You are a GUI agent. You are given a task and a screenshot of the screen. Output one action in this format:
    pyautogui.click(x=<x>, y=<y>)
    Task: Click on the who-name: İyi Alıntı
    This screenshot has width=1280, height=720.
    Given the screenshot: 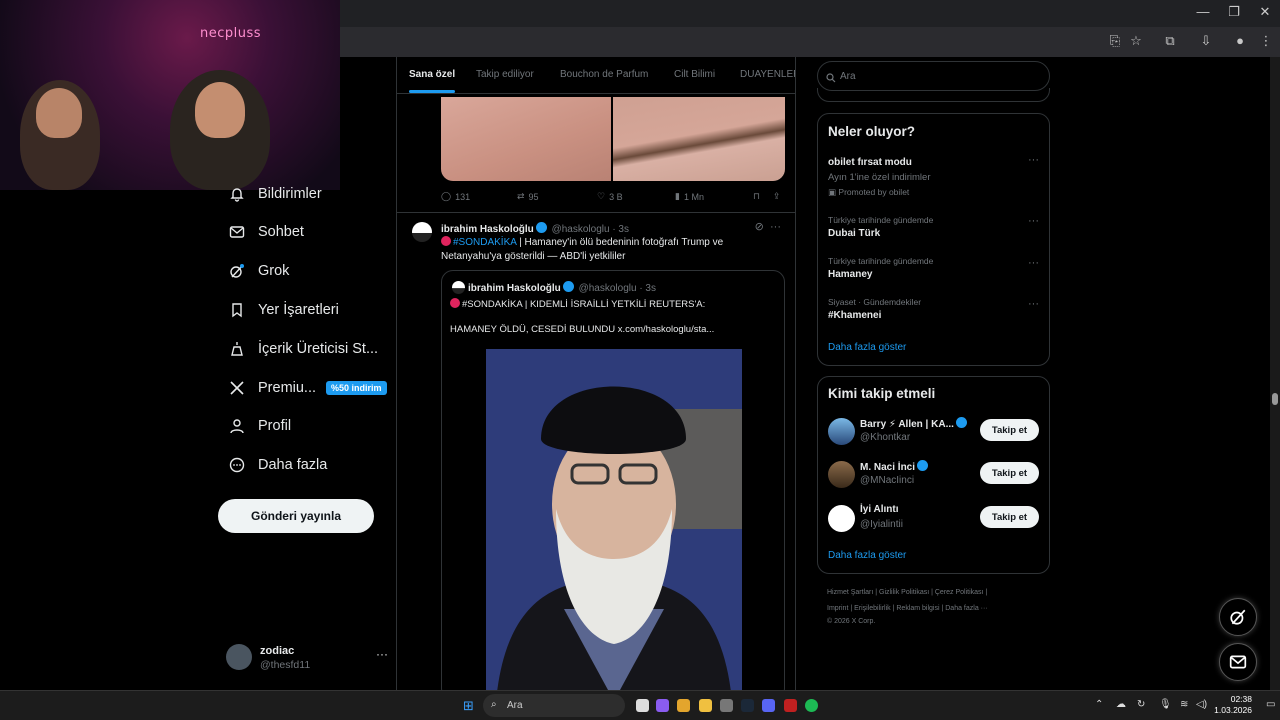 What is the action you would take?
    pyautogui.click(x=879, y=509)
    